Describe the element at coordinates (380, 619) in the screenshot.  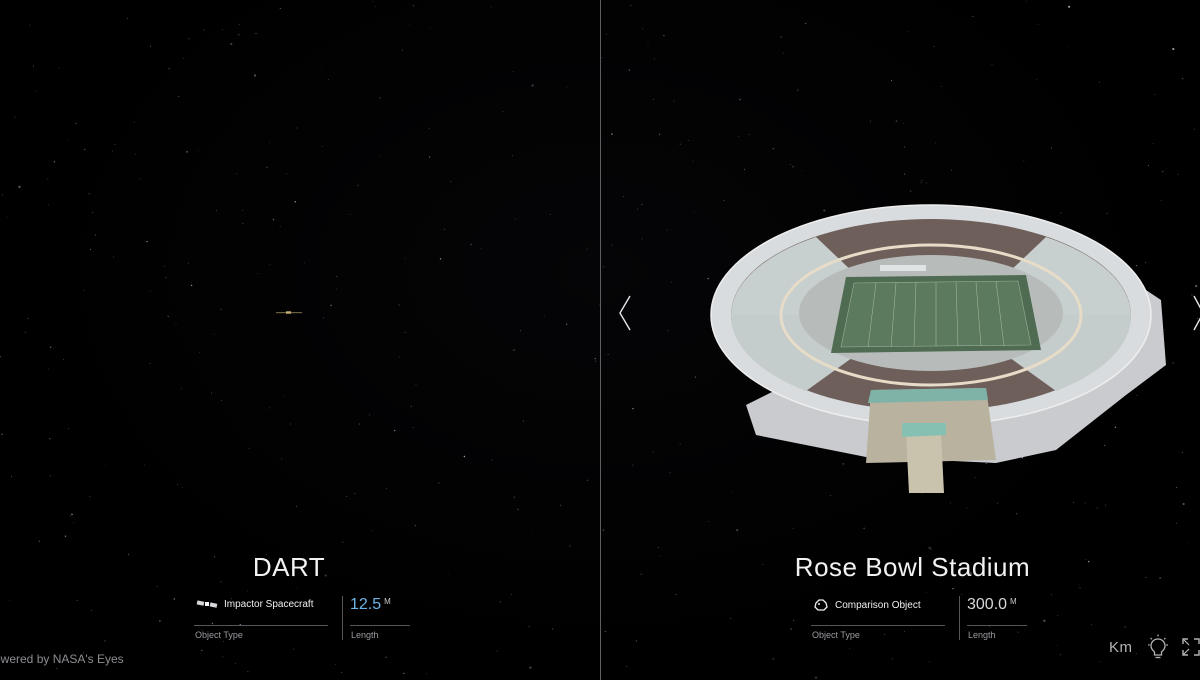
I see `length-field: 12.5 M Length` at that location.